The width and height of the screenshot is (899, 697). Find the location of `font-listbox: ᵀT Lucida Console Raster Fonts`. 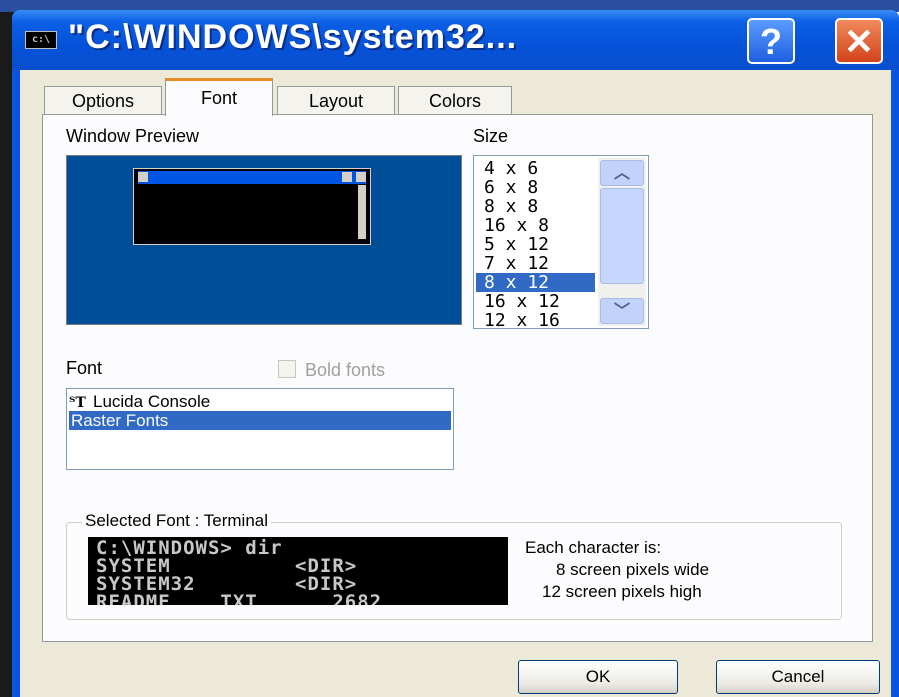

font-listbox: ᵀT Lucida Console Raster Fonts is located at coordinates (260, 429).